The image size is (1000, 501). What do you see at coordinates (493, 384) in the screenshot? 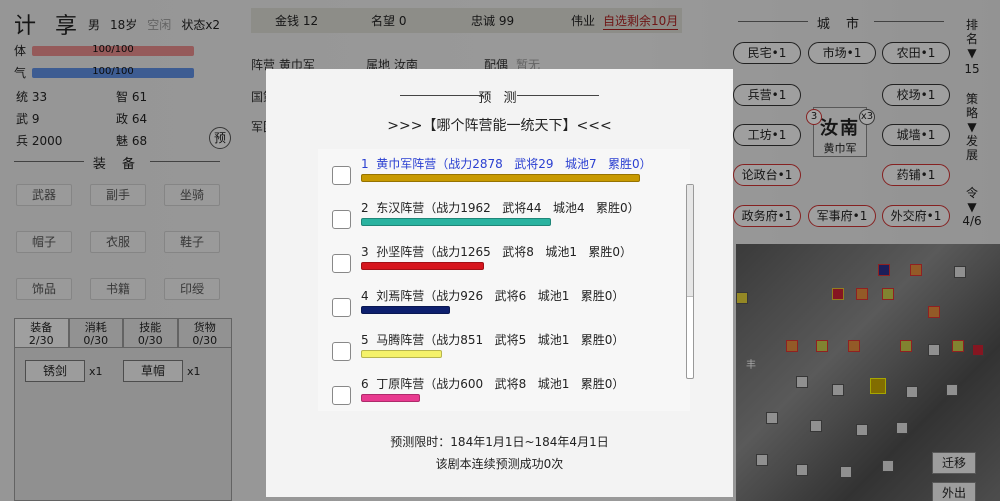
I see `faction-label: 6 丁原阵营（战力600 武将8 城池1 累胜0）` at bounding box center [493, 384].